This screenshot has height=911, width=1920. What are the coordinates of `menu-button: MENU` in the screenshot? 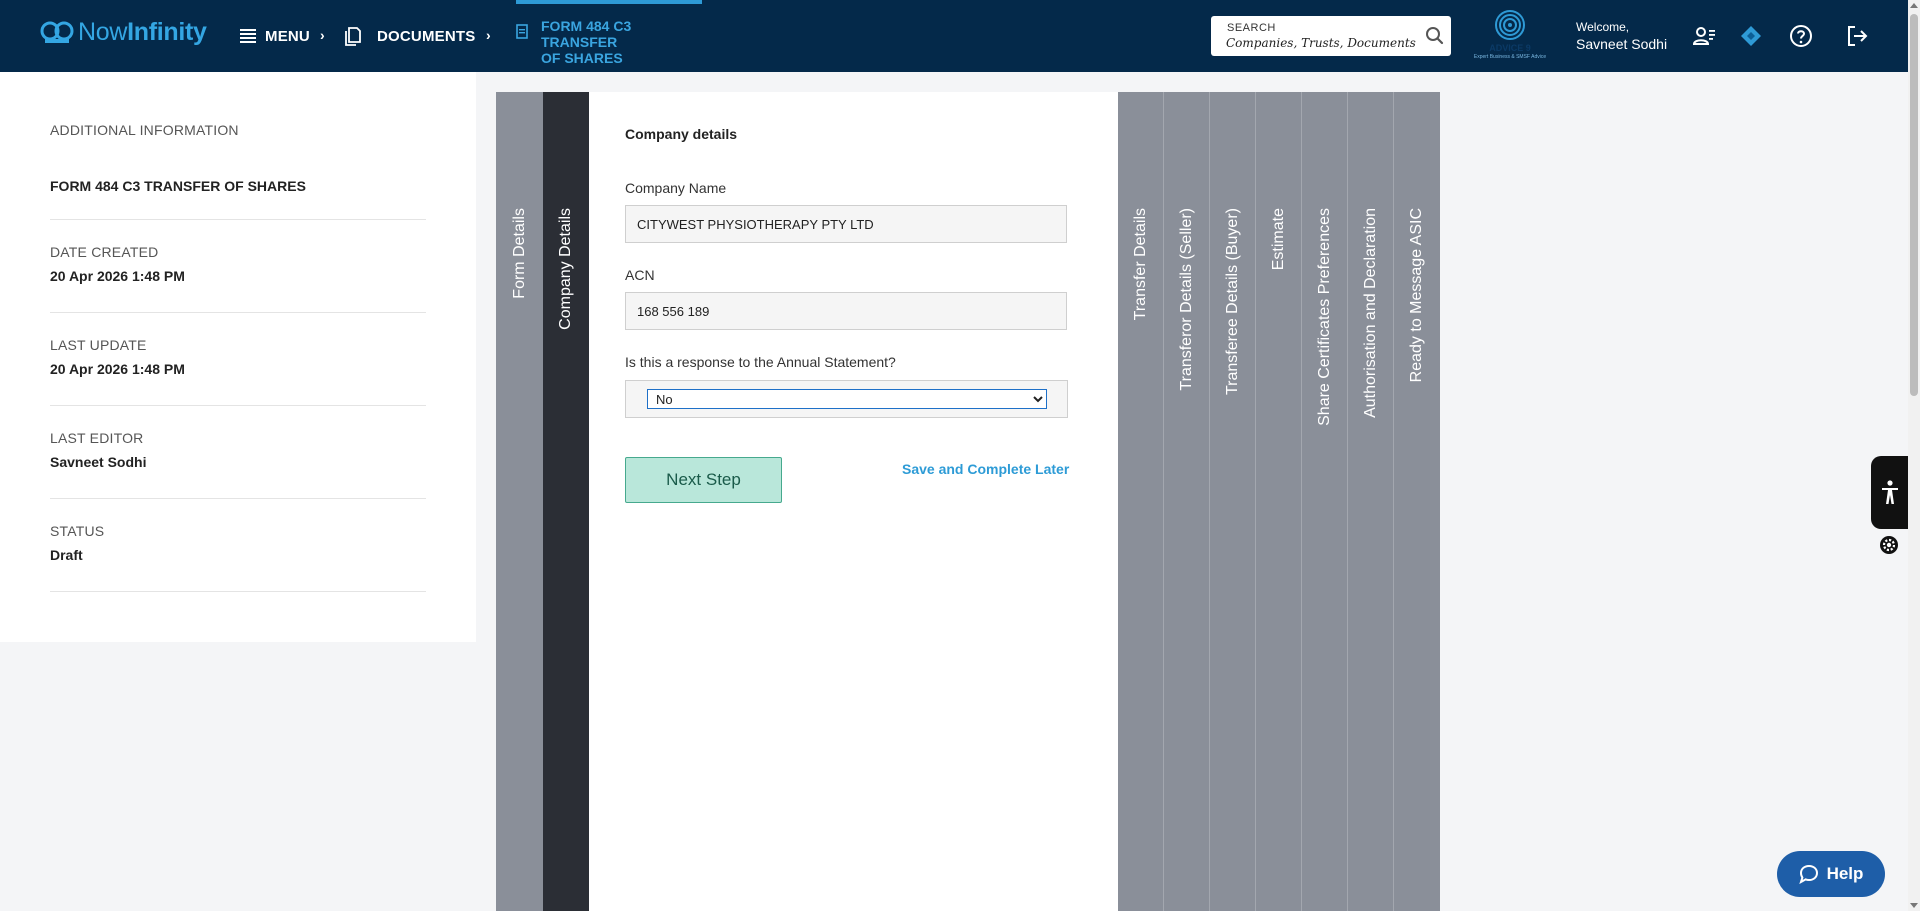 It's located at (275, 36).